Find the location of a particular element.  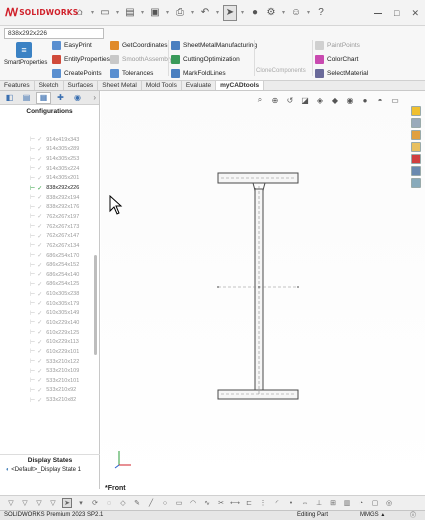

point-icon: • is located at coordinates (291, 503).